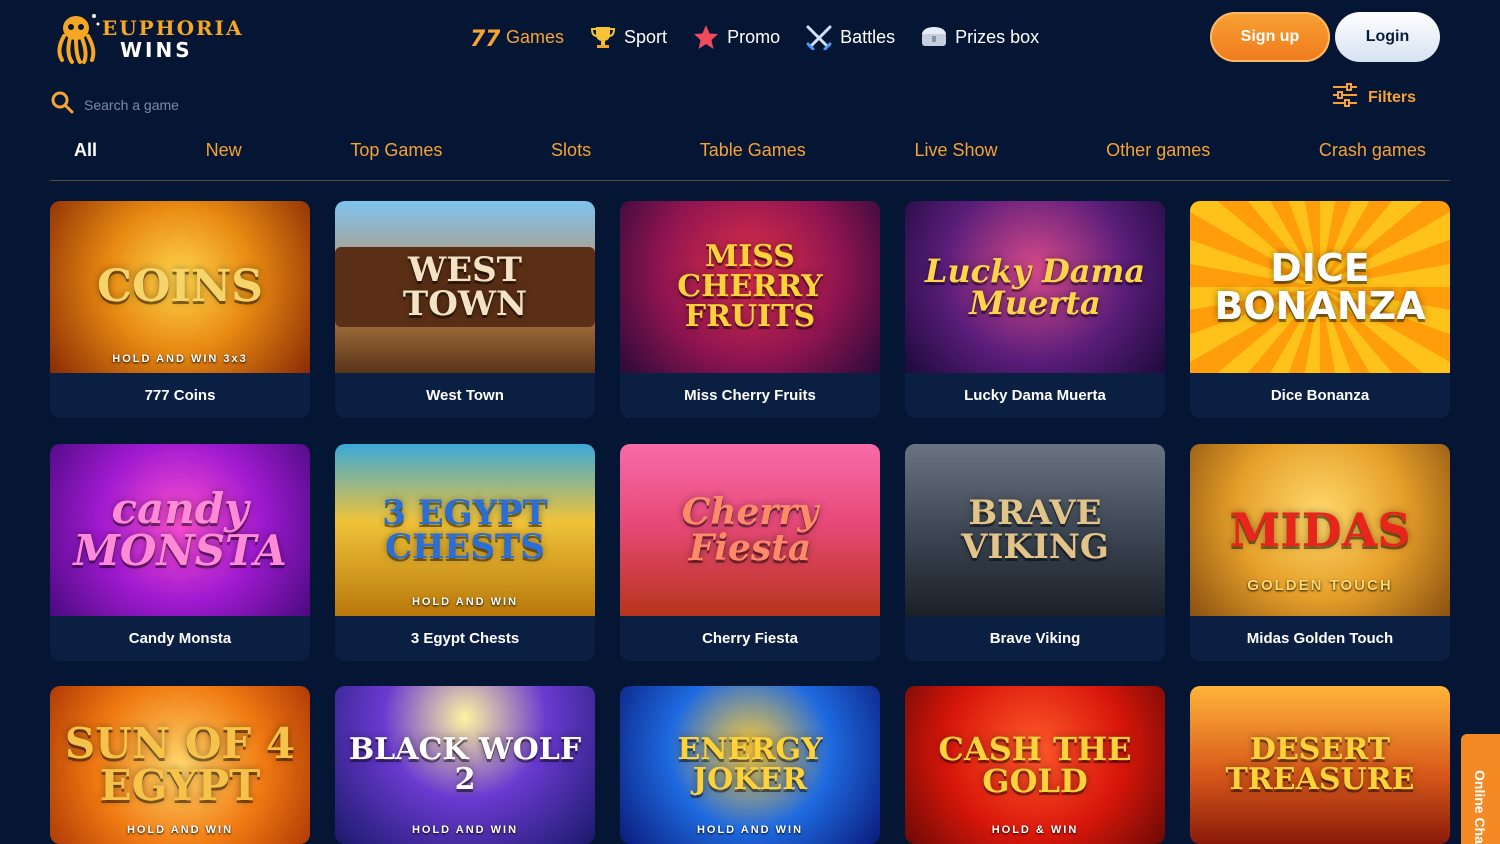 The image size is (1500, 844). I want to click on tab-live-show: Live Show, so click(955, 155).